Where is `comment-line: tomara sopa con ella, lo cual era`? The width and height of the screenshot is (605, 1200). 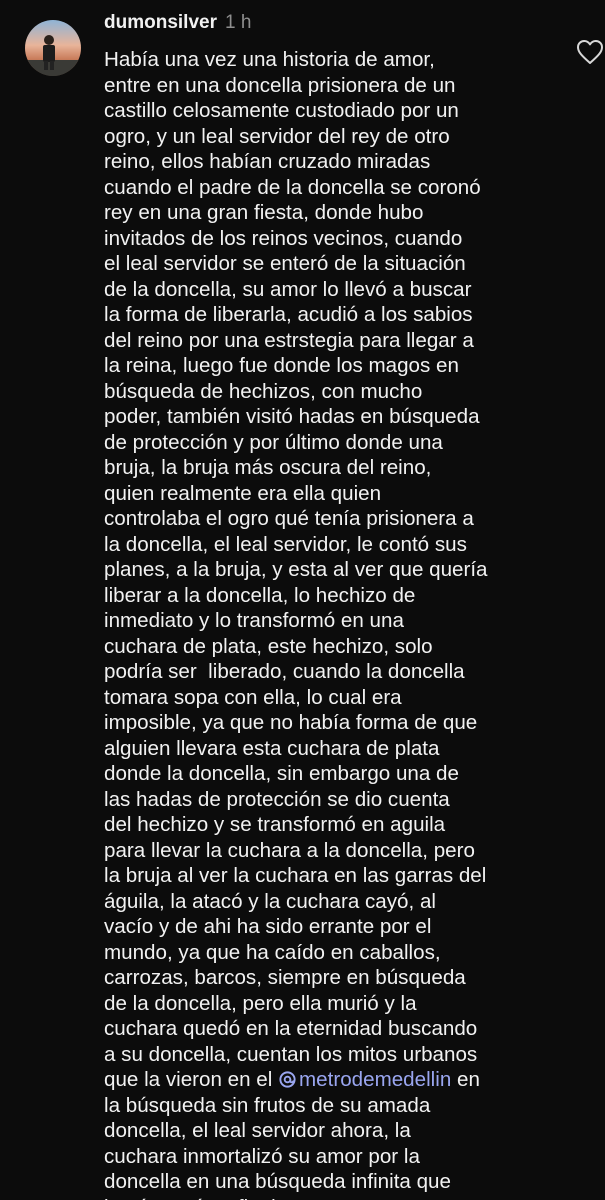 comment-line: tomara sopa con ella, lo cual era is located at coordinates (253, 697).